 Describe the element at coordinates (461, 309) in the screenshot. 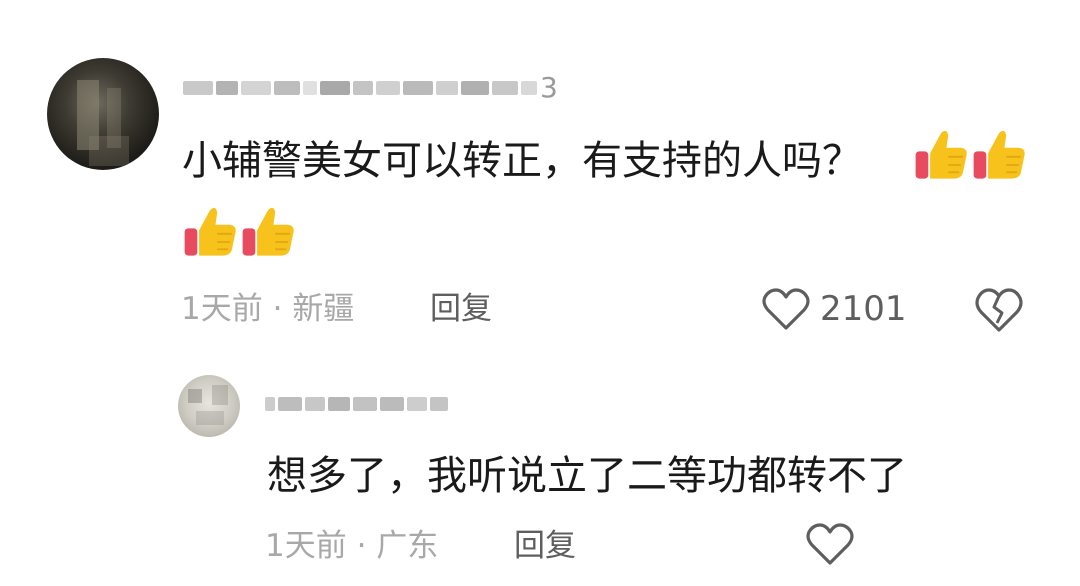

I see `comment-reply-button: 回复` at that location.